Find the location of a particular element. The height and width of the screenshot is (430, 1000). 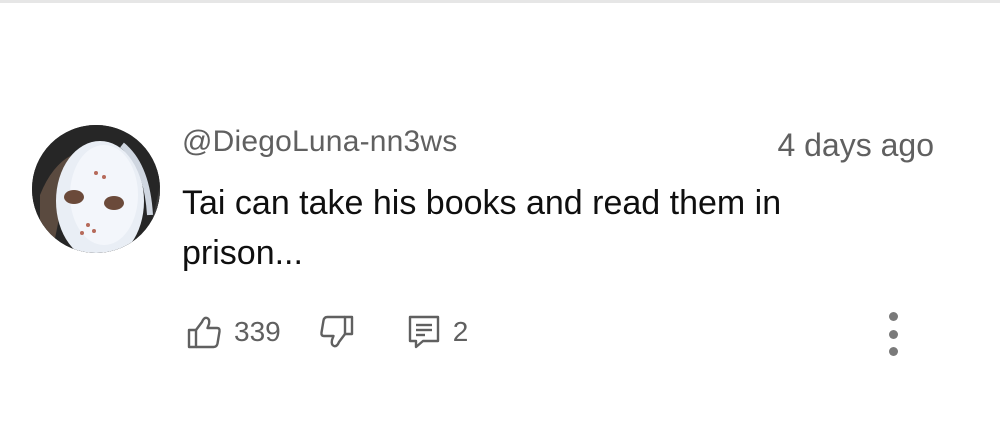

more-vertical-icon is located at coordinates (893, 316).